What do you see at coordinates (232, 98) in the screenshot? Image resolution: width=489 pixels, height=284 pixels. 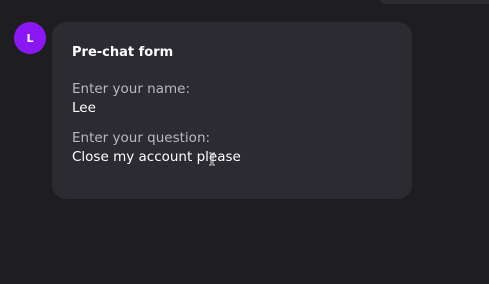 I see `name-field: Enter your name: Lee` at bounding box center [232, 98].